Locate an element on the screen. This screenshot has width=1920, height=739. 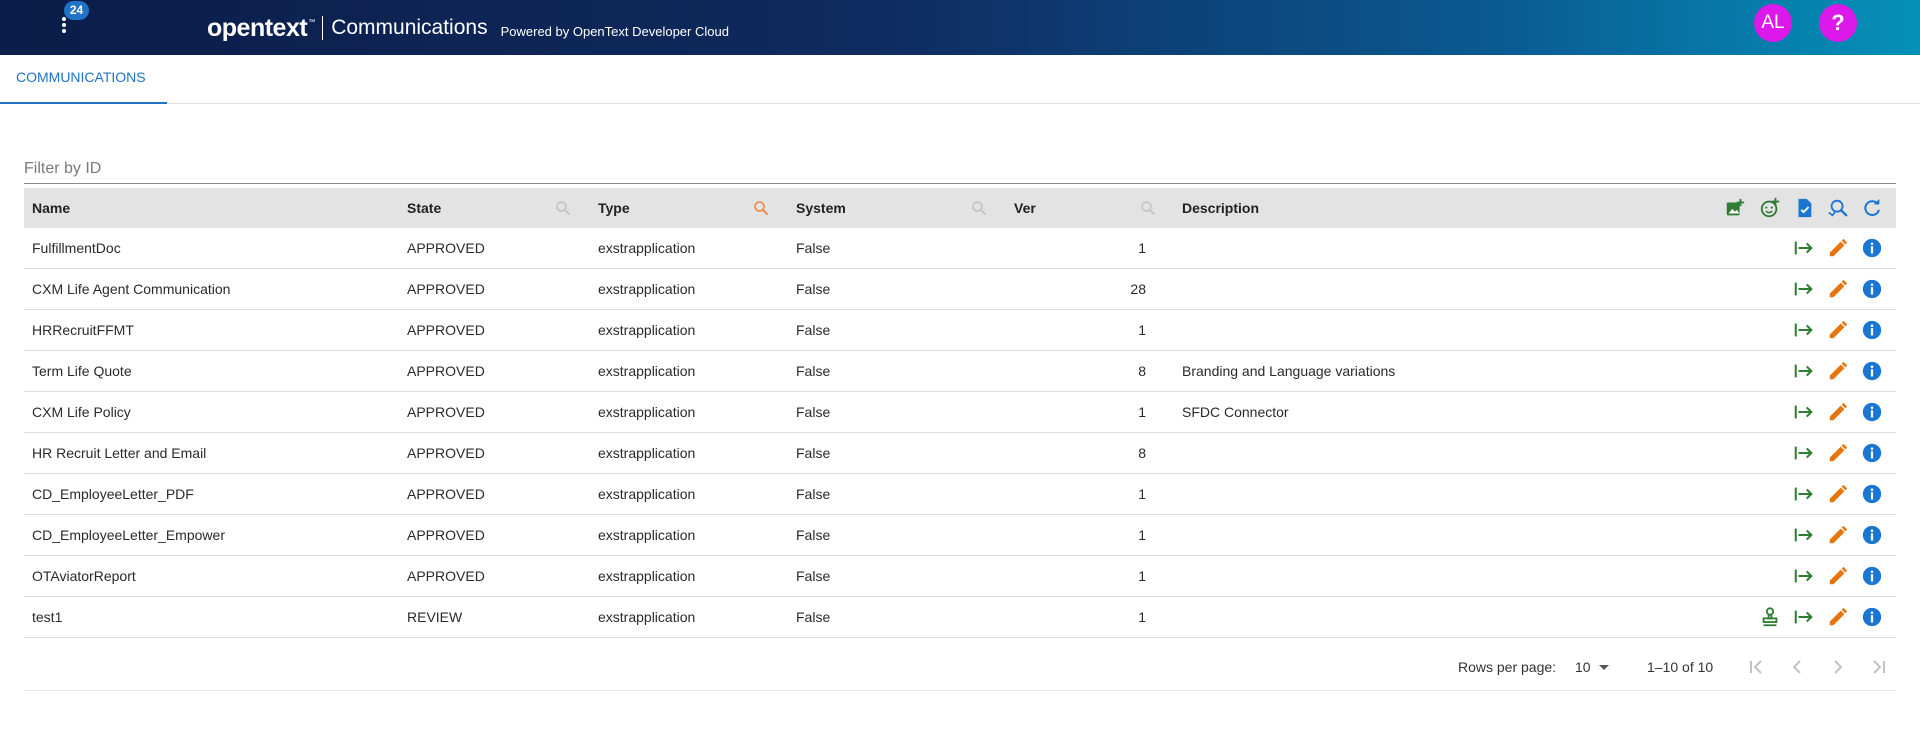
add-emoji-icon is located at coordinates (1770, 208).